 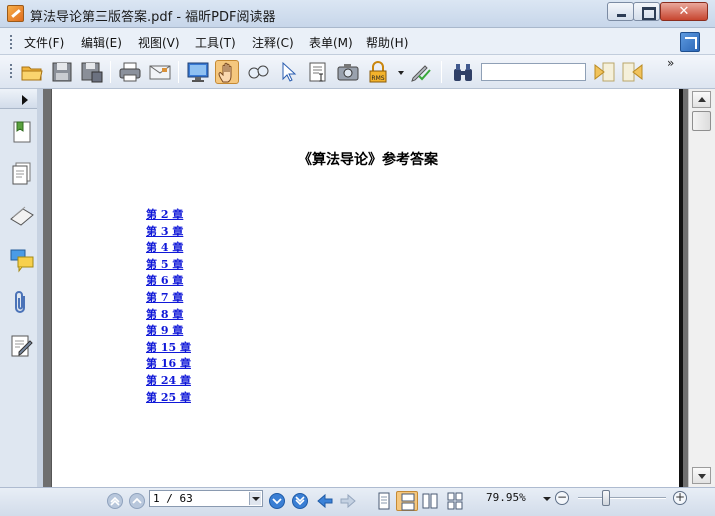 I want to click on attachments-panel-button, so click(x=22, y=303).